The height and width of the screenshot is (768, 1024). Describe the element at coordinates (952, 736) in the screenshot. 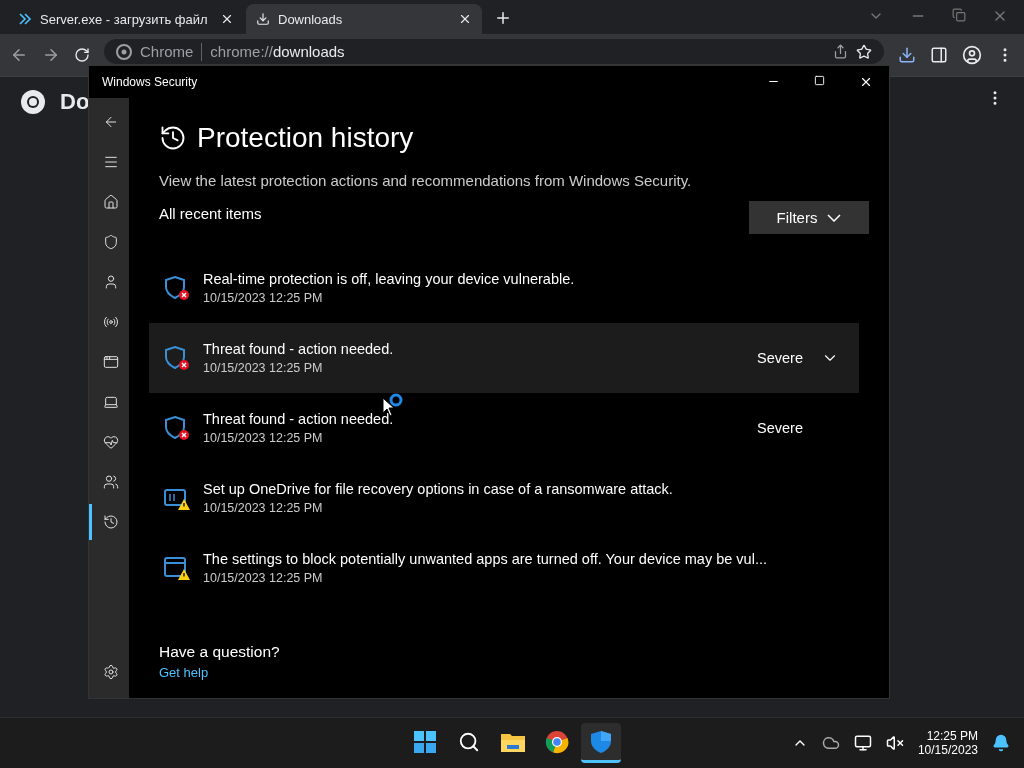

I see `clock-time: 12:25 PM` at that location.